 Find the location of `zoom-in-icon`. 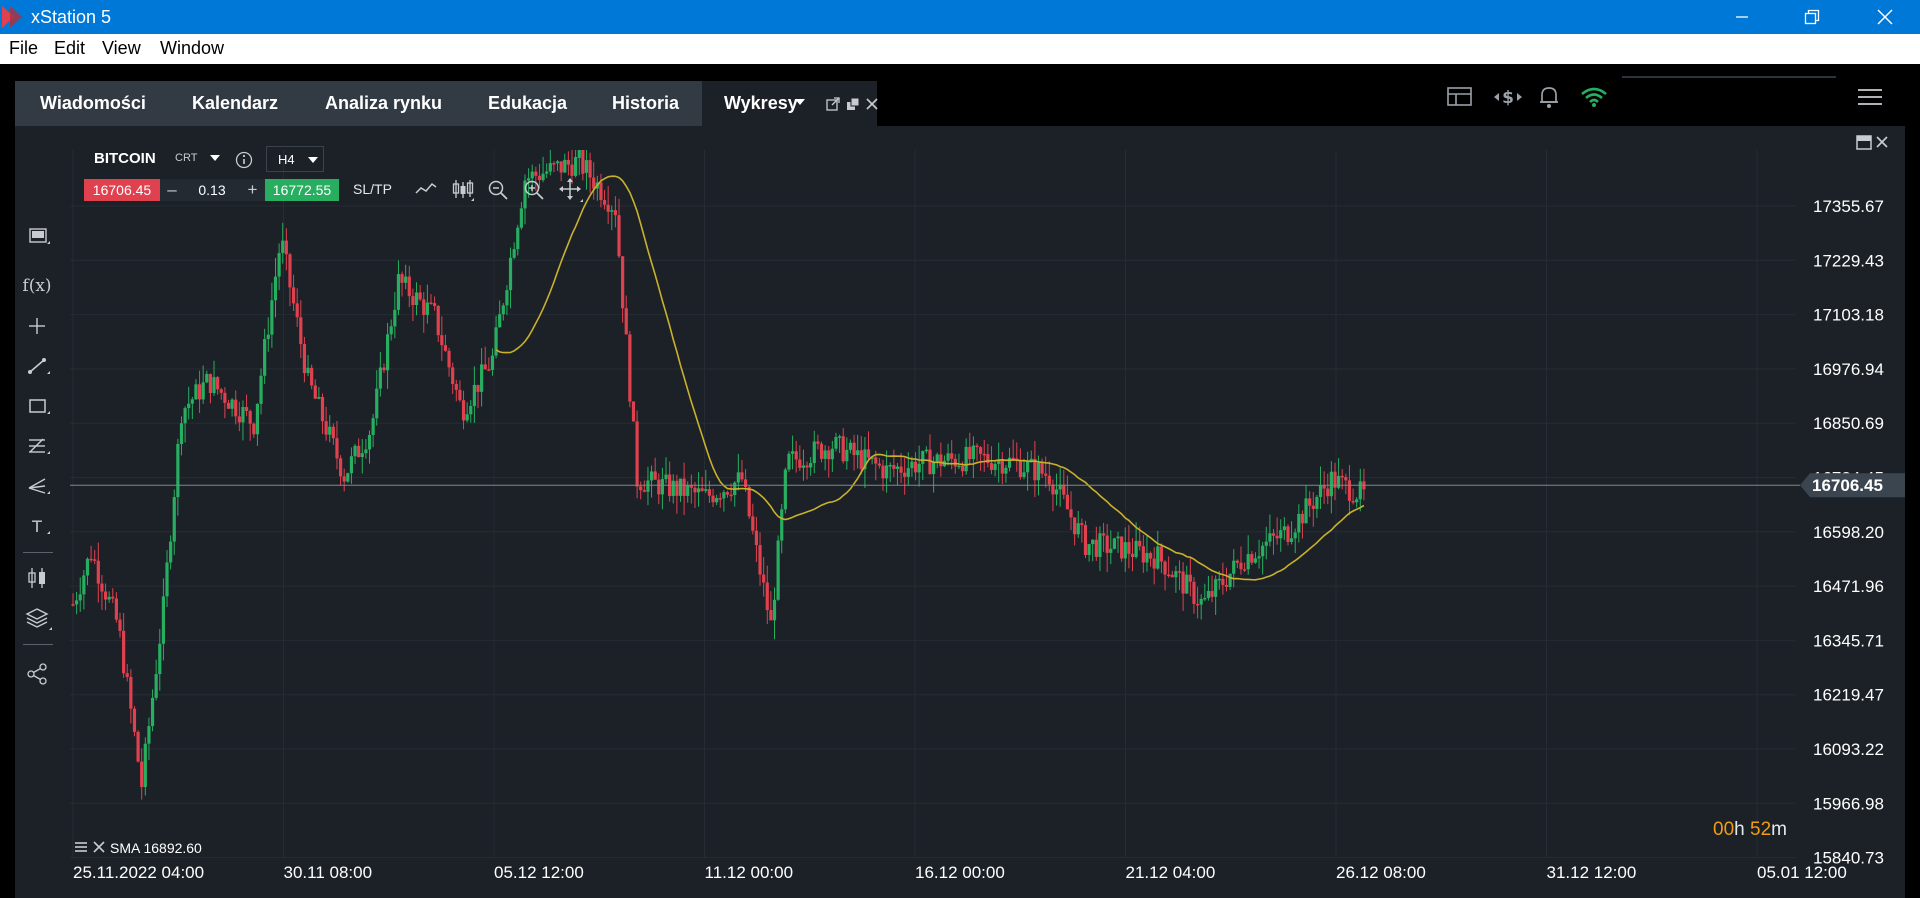

zoom-in-icon is located at coordinates (534, 190).